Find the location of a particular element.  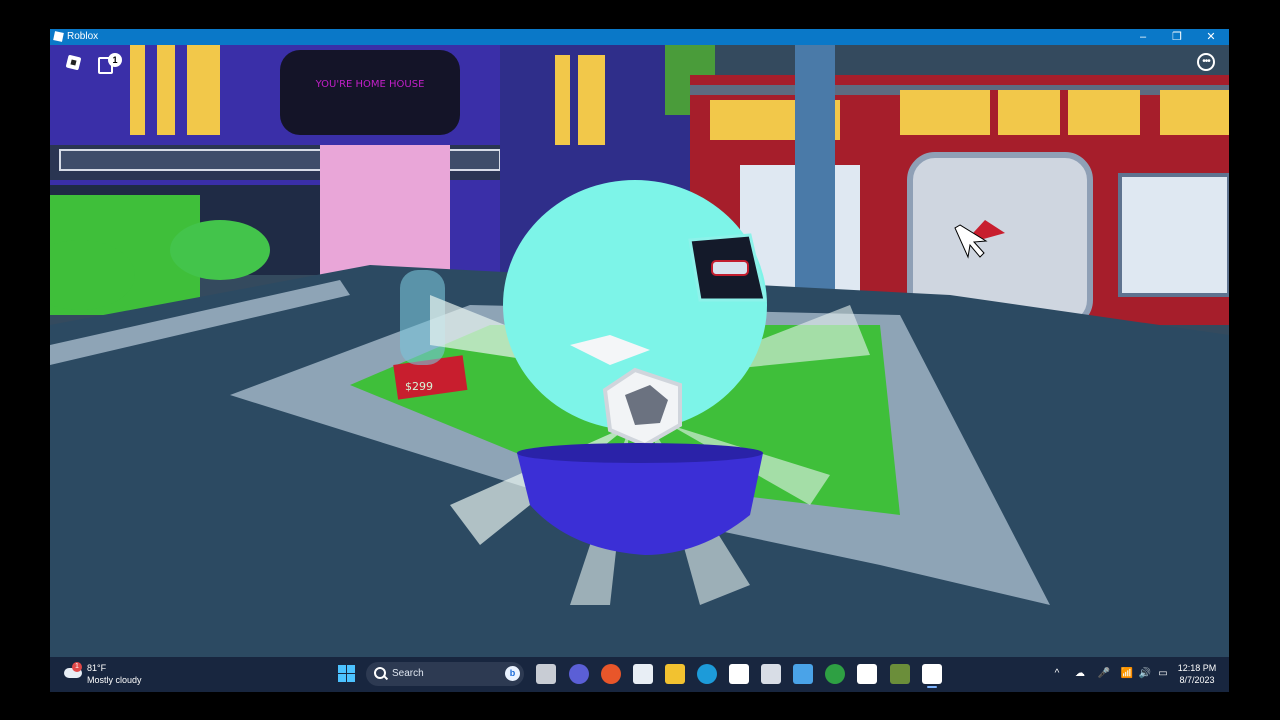

more-dots-icon: ••• is located at coordinates (1206, 61).